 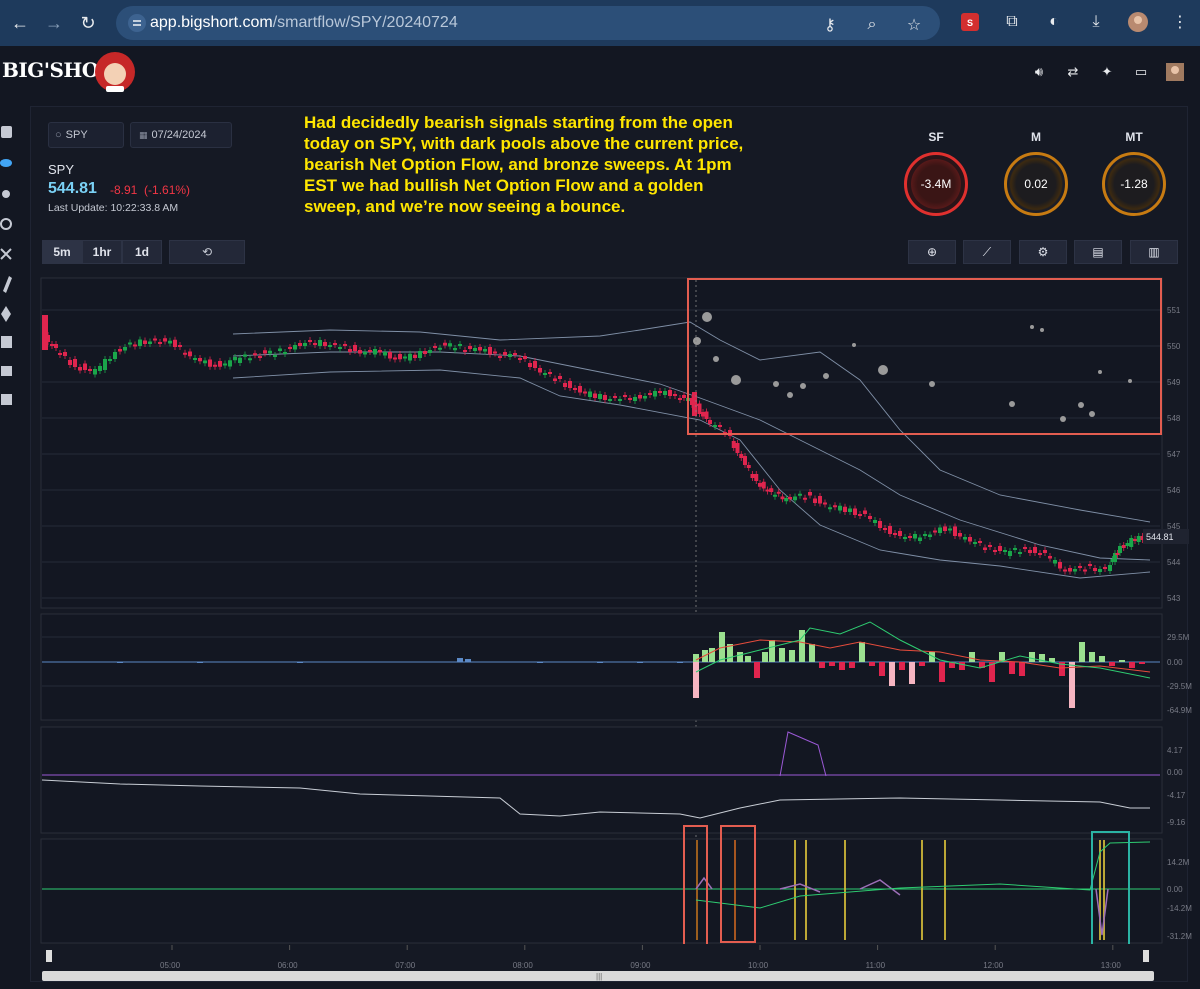 I want to click on flow-tick-label: 0.00, so click(x=1175, y=662).